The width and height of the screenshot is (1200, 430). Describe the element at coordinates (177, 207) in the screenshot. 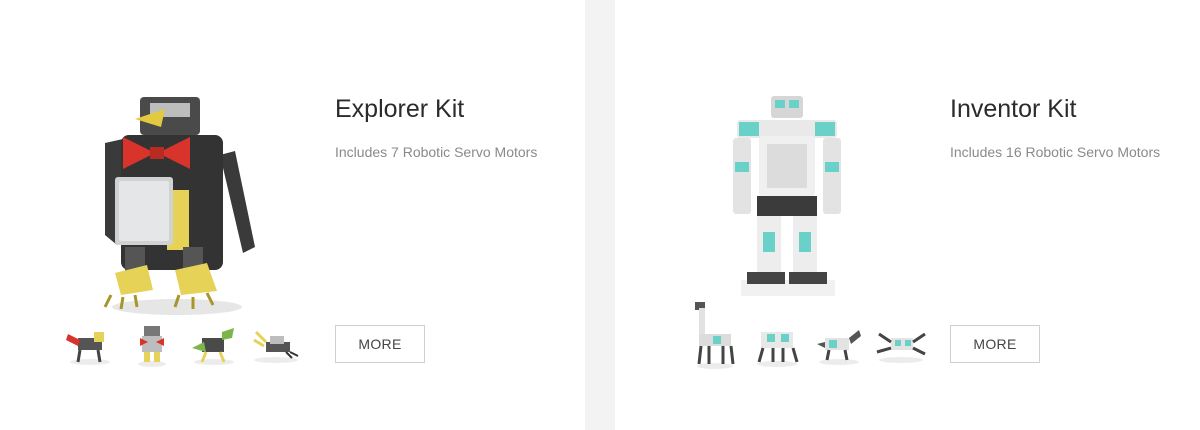

I see `penguin-robot-image` at that location.